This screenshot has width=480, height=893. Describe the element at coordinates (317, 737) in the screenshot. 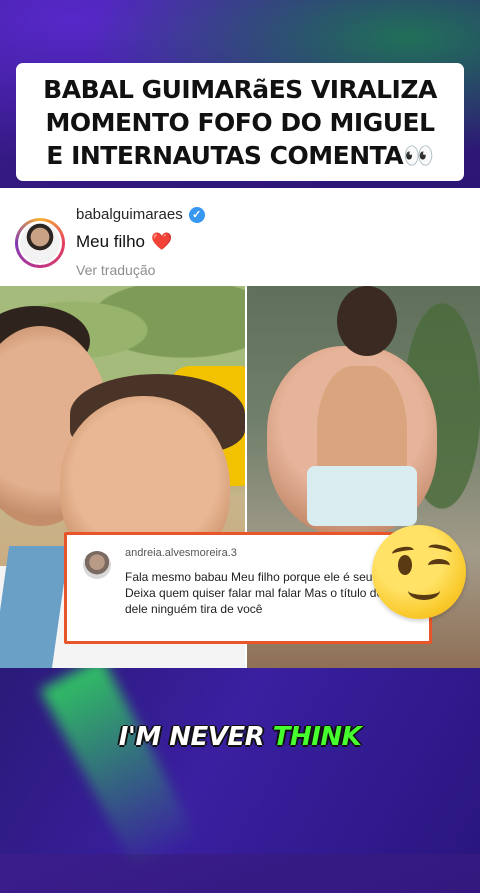

I see `subtitle-highlight: THINK` at that location.